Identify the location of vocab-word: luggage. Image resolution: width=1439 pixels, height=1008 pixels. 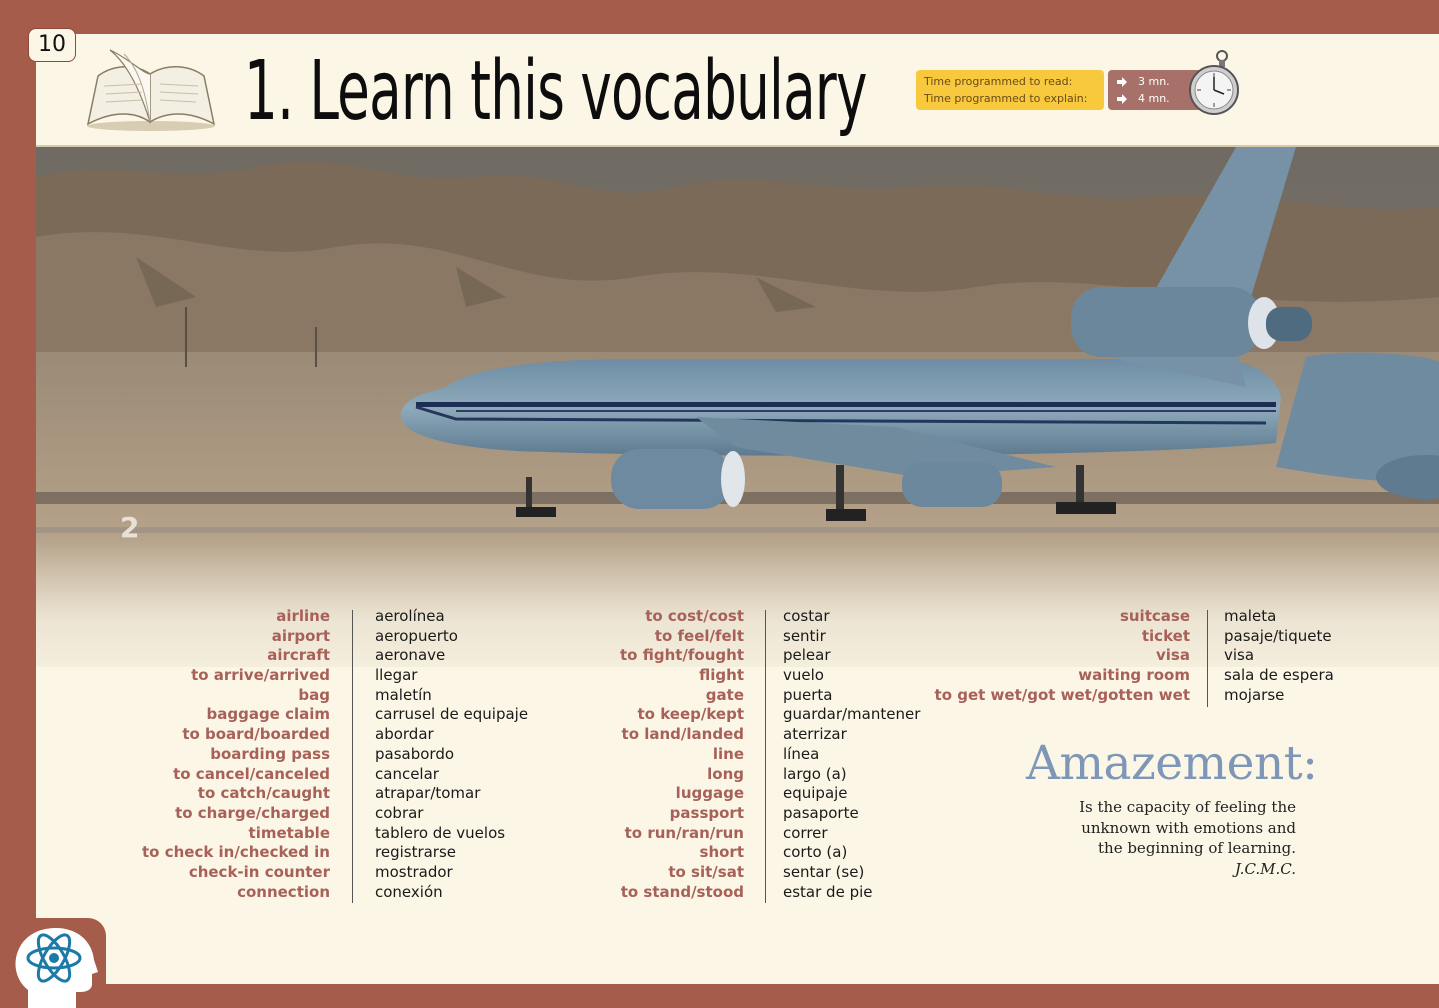
(709, 793).